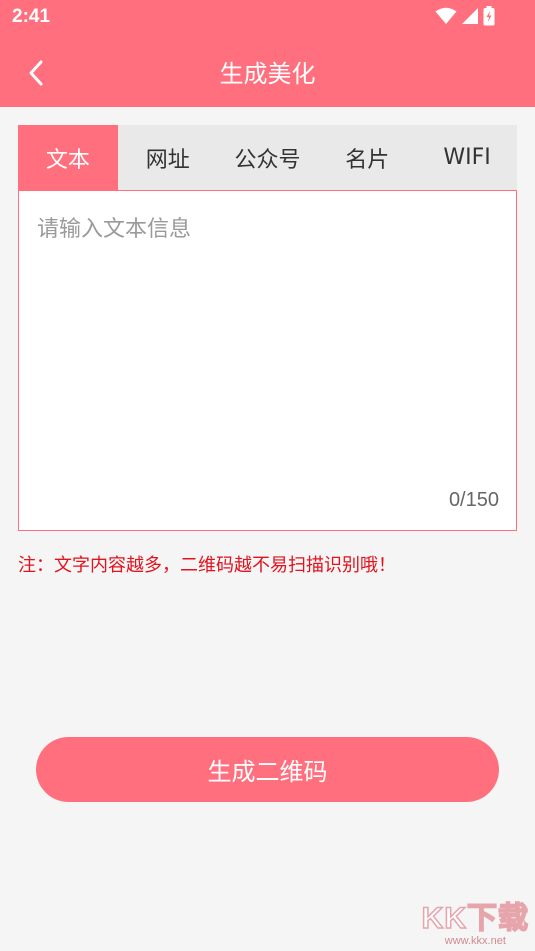 The width and height of the screenshot is (535, 951). What do you see at coordinates (267, 18) in the screenshot?
I see `status-bar: 2:41` at bounding box center [267, 18].